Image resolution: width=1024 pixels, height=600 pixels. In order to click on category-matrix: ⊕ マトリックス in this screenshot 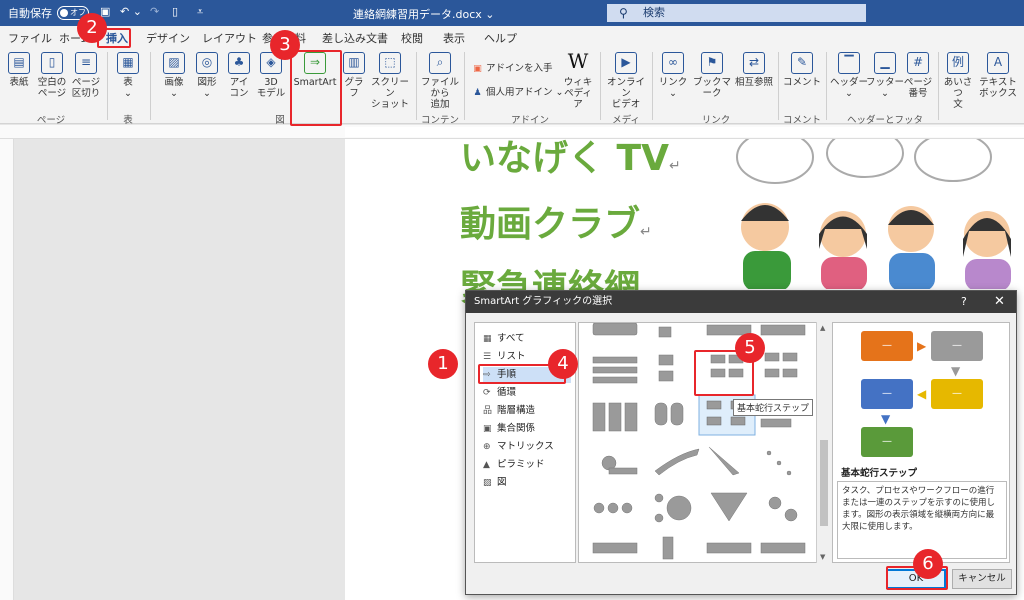, I will do `click(527, 447)`.